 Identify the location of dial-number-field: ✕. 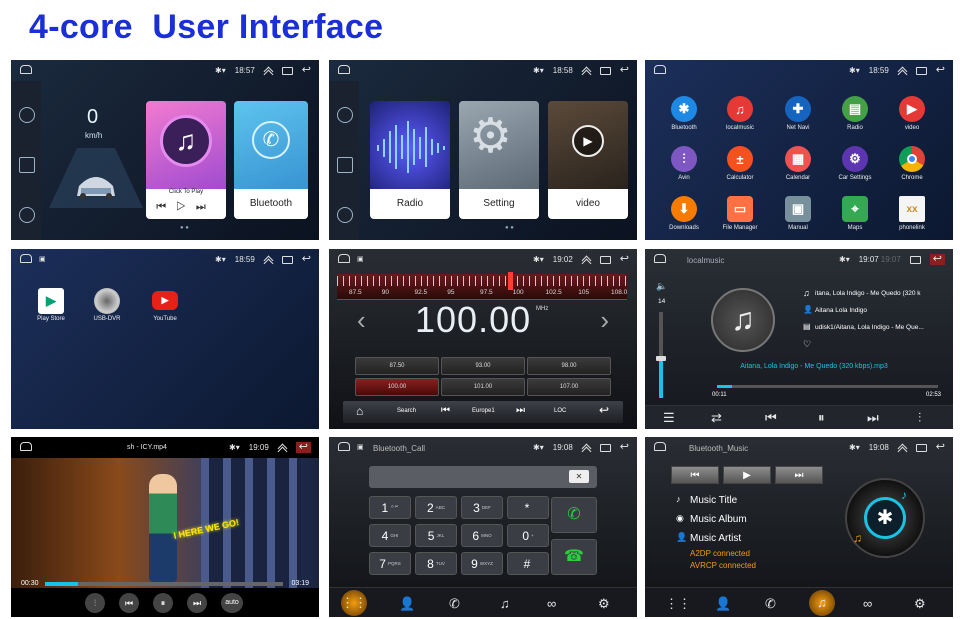
(483, 477).